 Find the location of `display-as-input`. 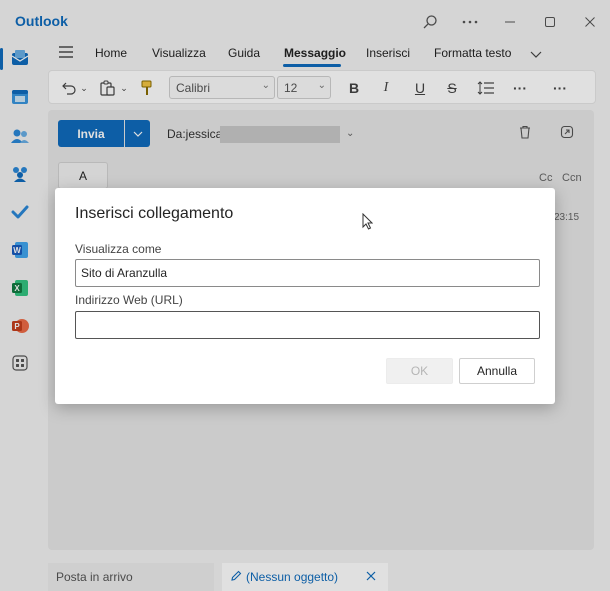

display-as-input is located at coordinates (307, 273).